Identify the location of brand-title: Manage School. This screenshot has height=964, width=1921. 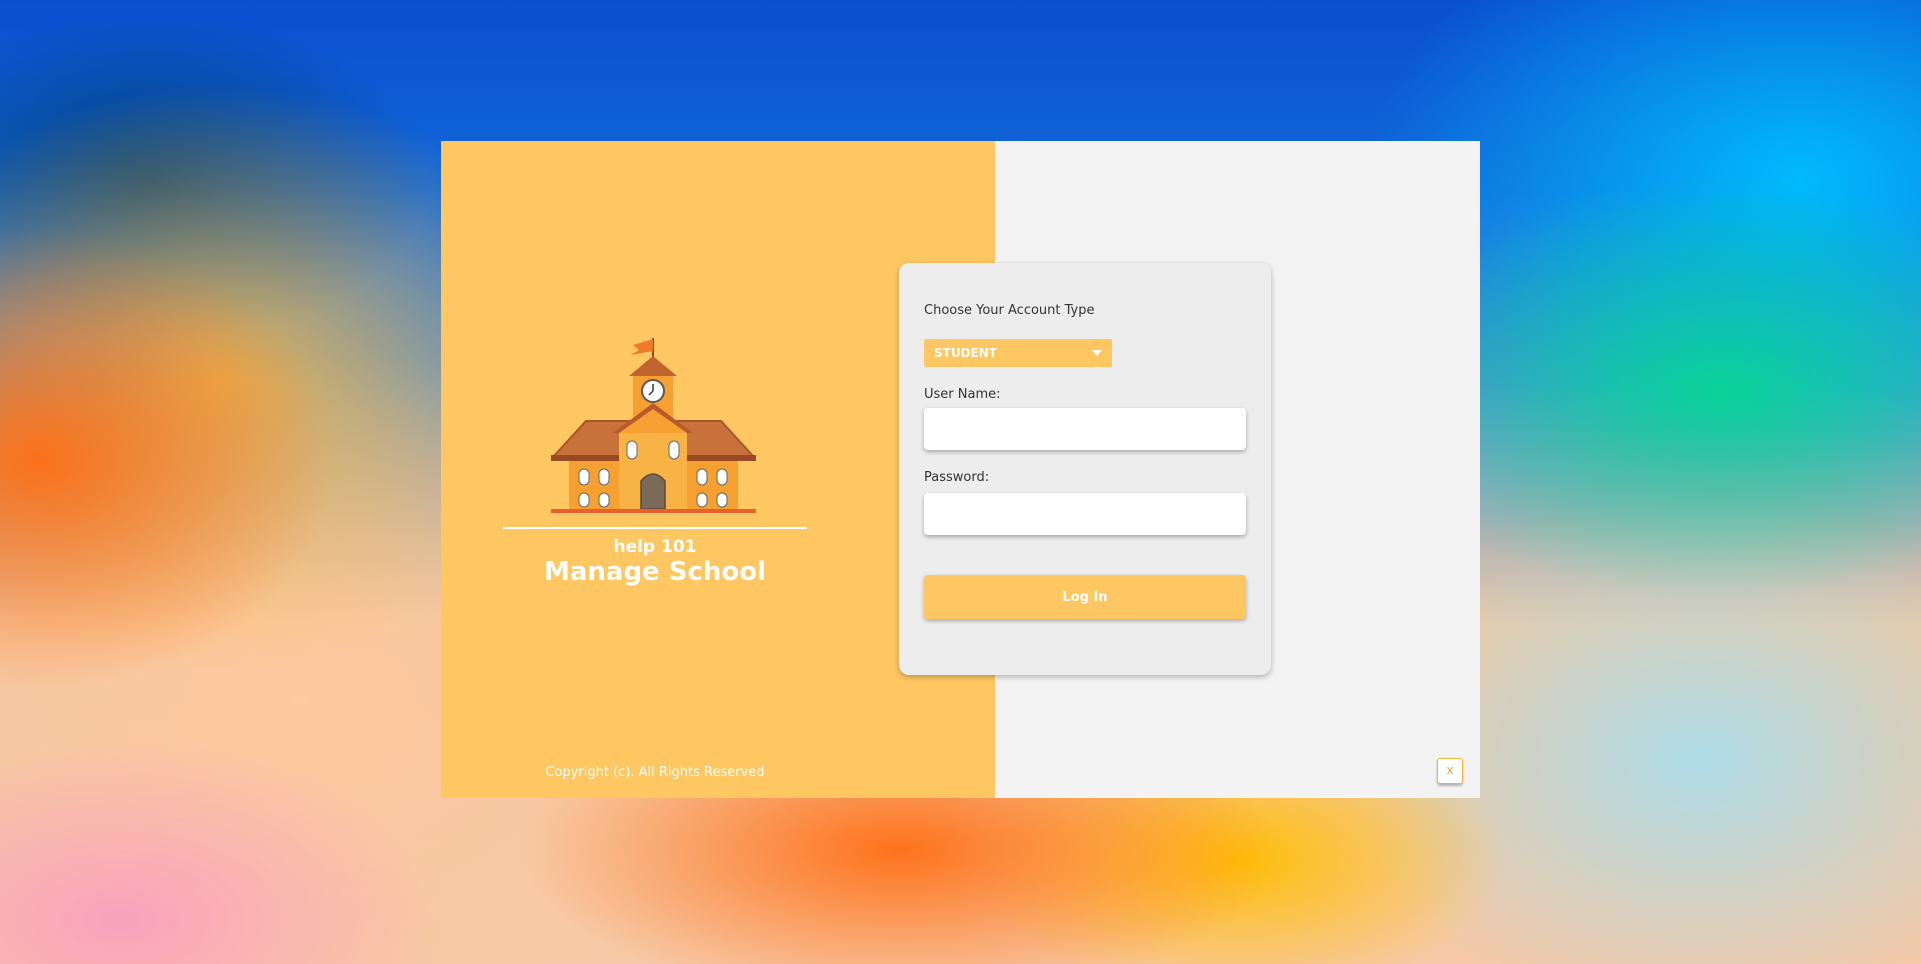
(655, 572).